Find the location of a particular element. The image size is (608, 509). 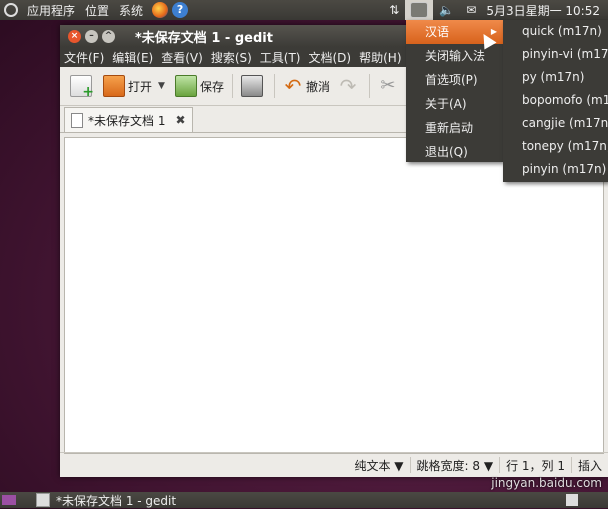

print-button is located at coordinates (253, 86).